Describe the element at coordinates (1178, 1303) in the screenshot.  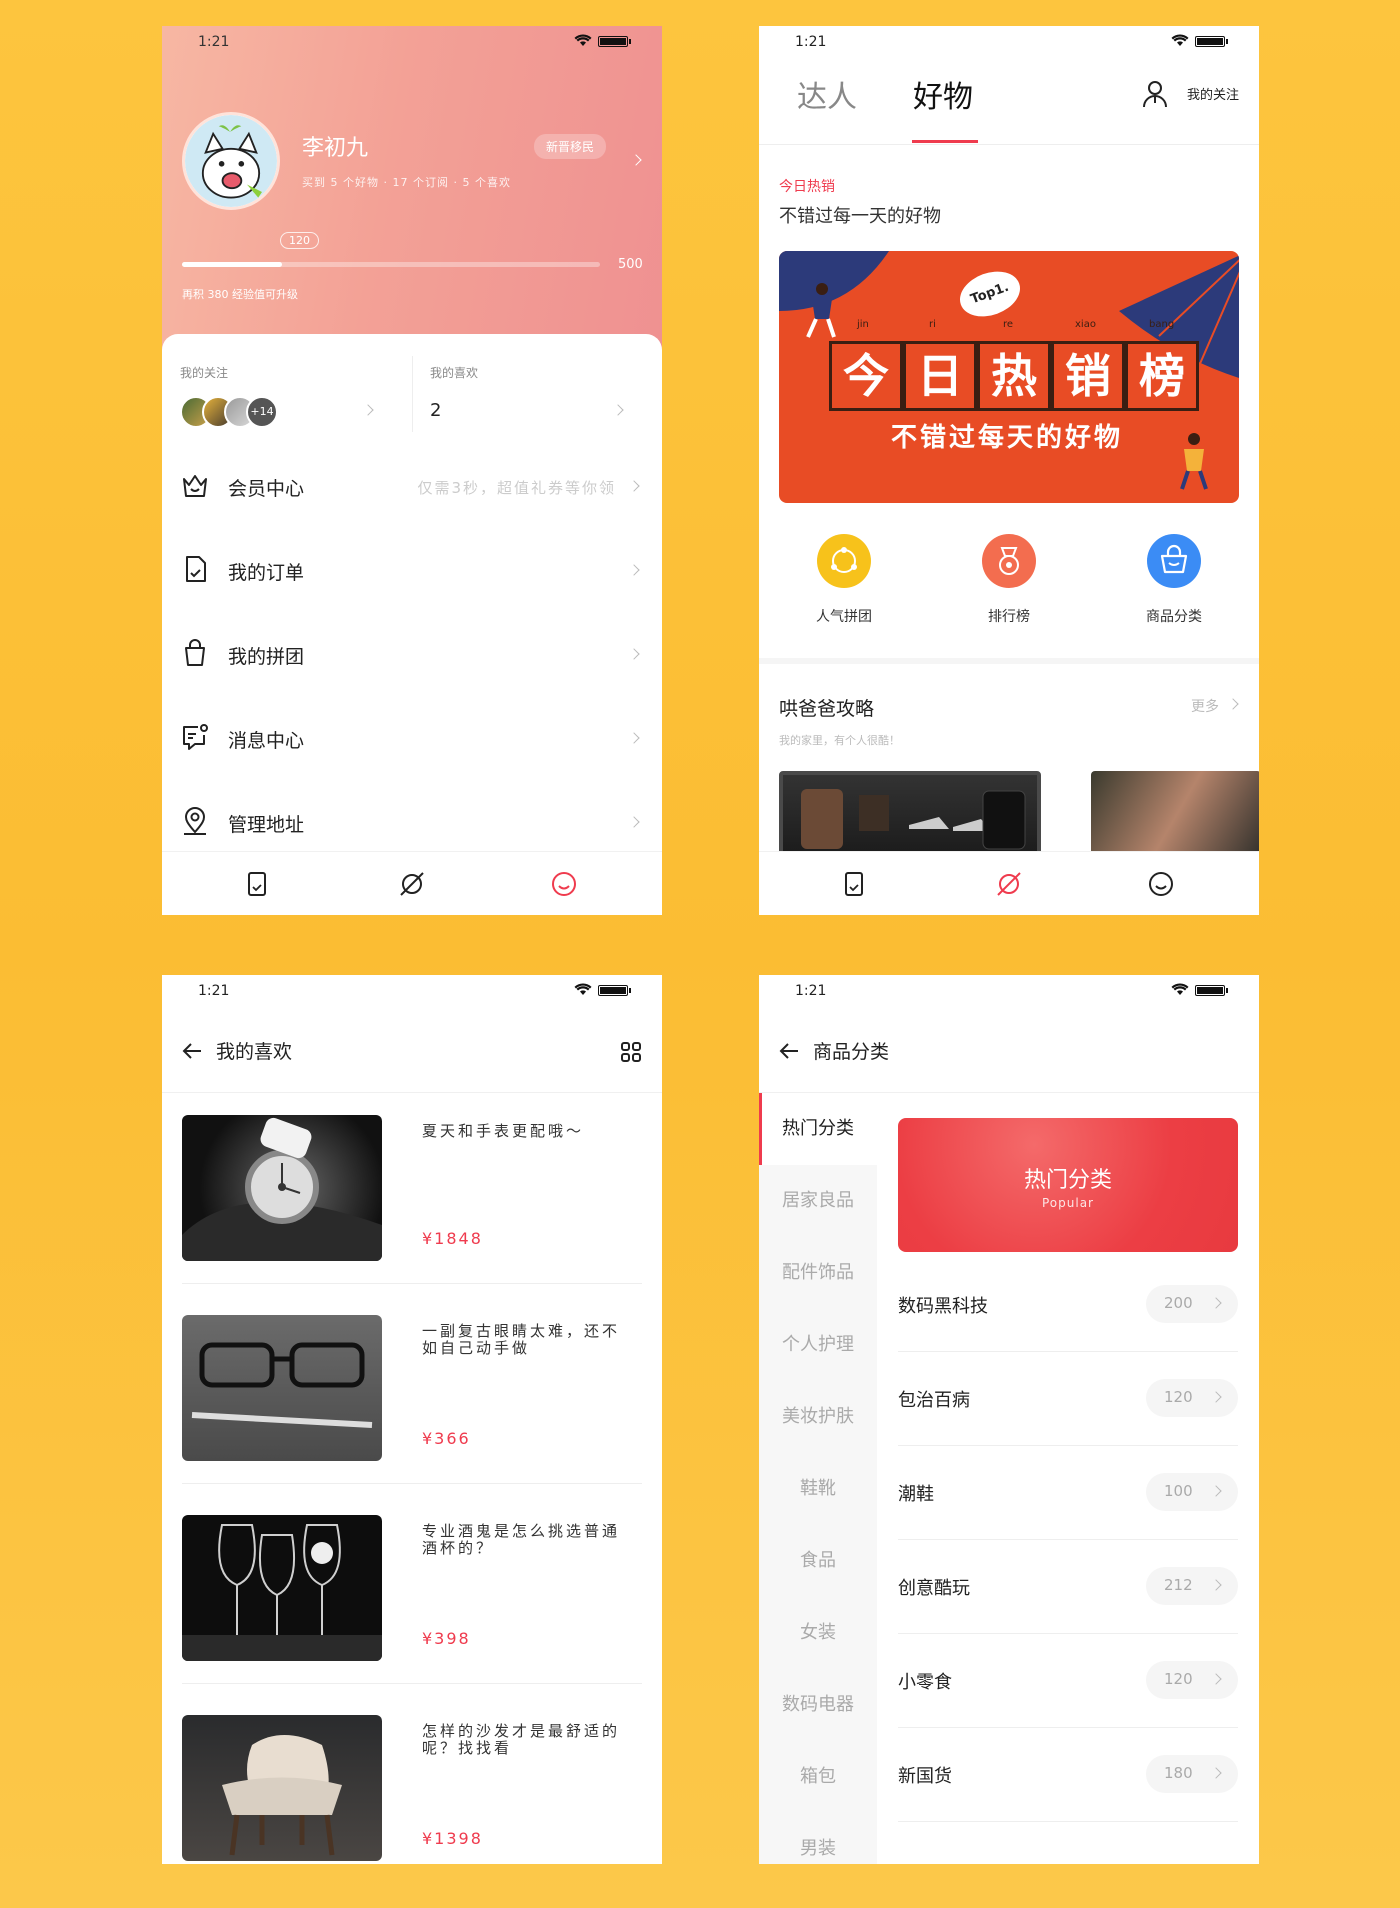
I see `category-count: 200` at that location.